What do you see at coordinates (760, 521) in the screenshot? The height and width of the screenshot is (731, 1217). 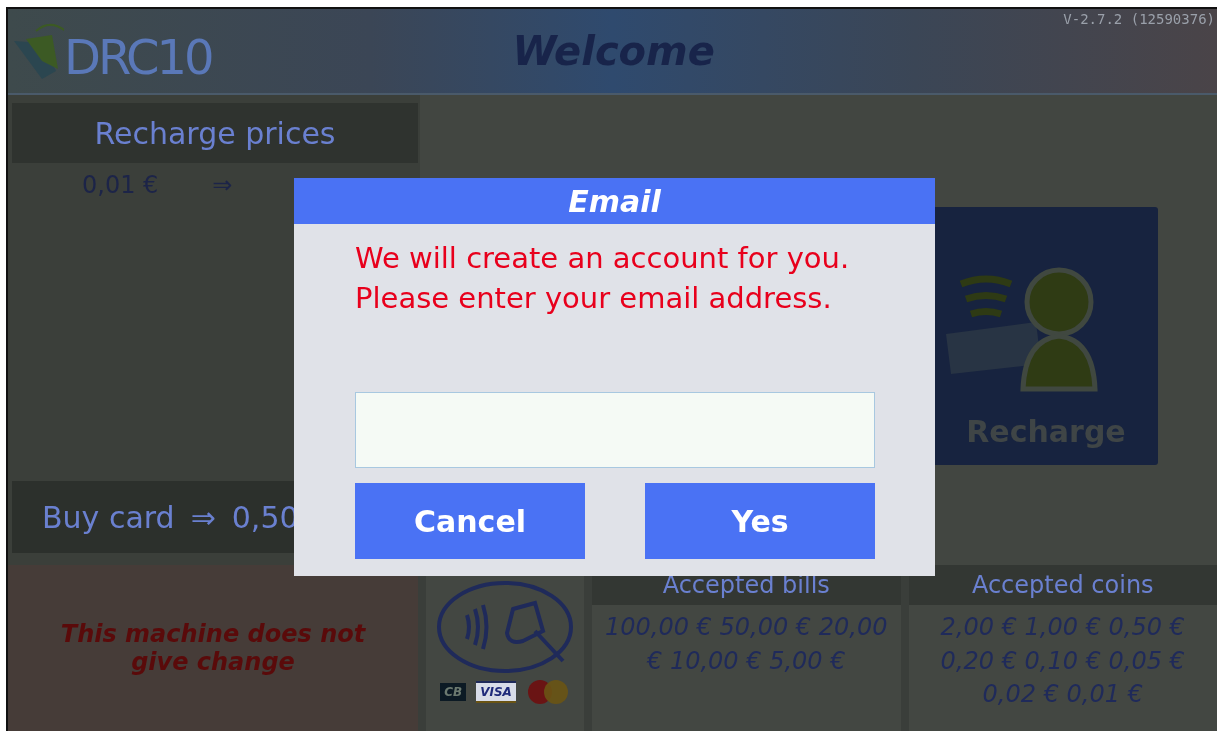 I see `yes-button: Yes` at bounding box center [760, 521].